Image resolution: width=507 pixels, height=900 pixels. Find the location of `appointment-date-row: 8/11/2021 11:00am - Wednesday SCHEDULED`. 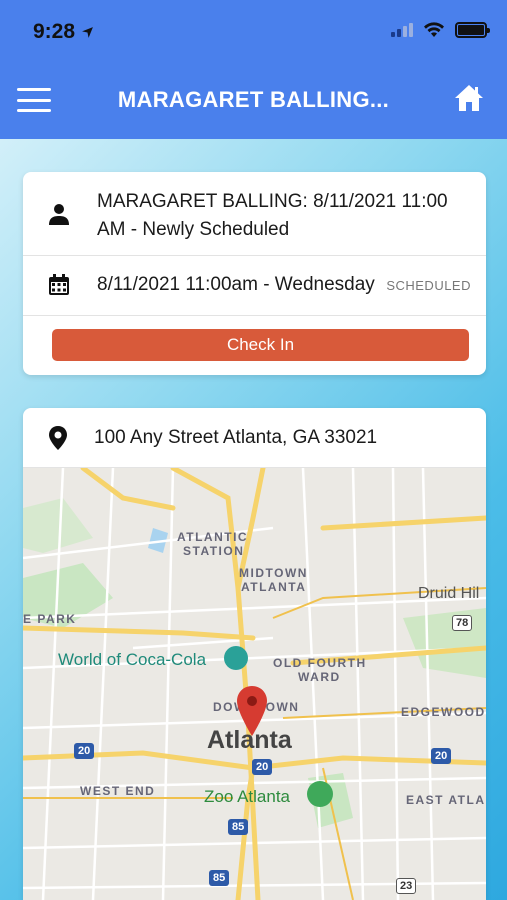

appointment-date-row: 8/11/2021 11:00am - Wednesday SCHEDULED is located at coordinates (254, 286).